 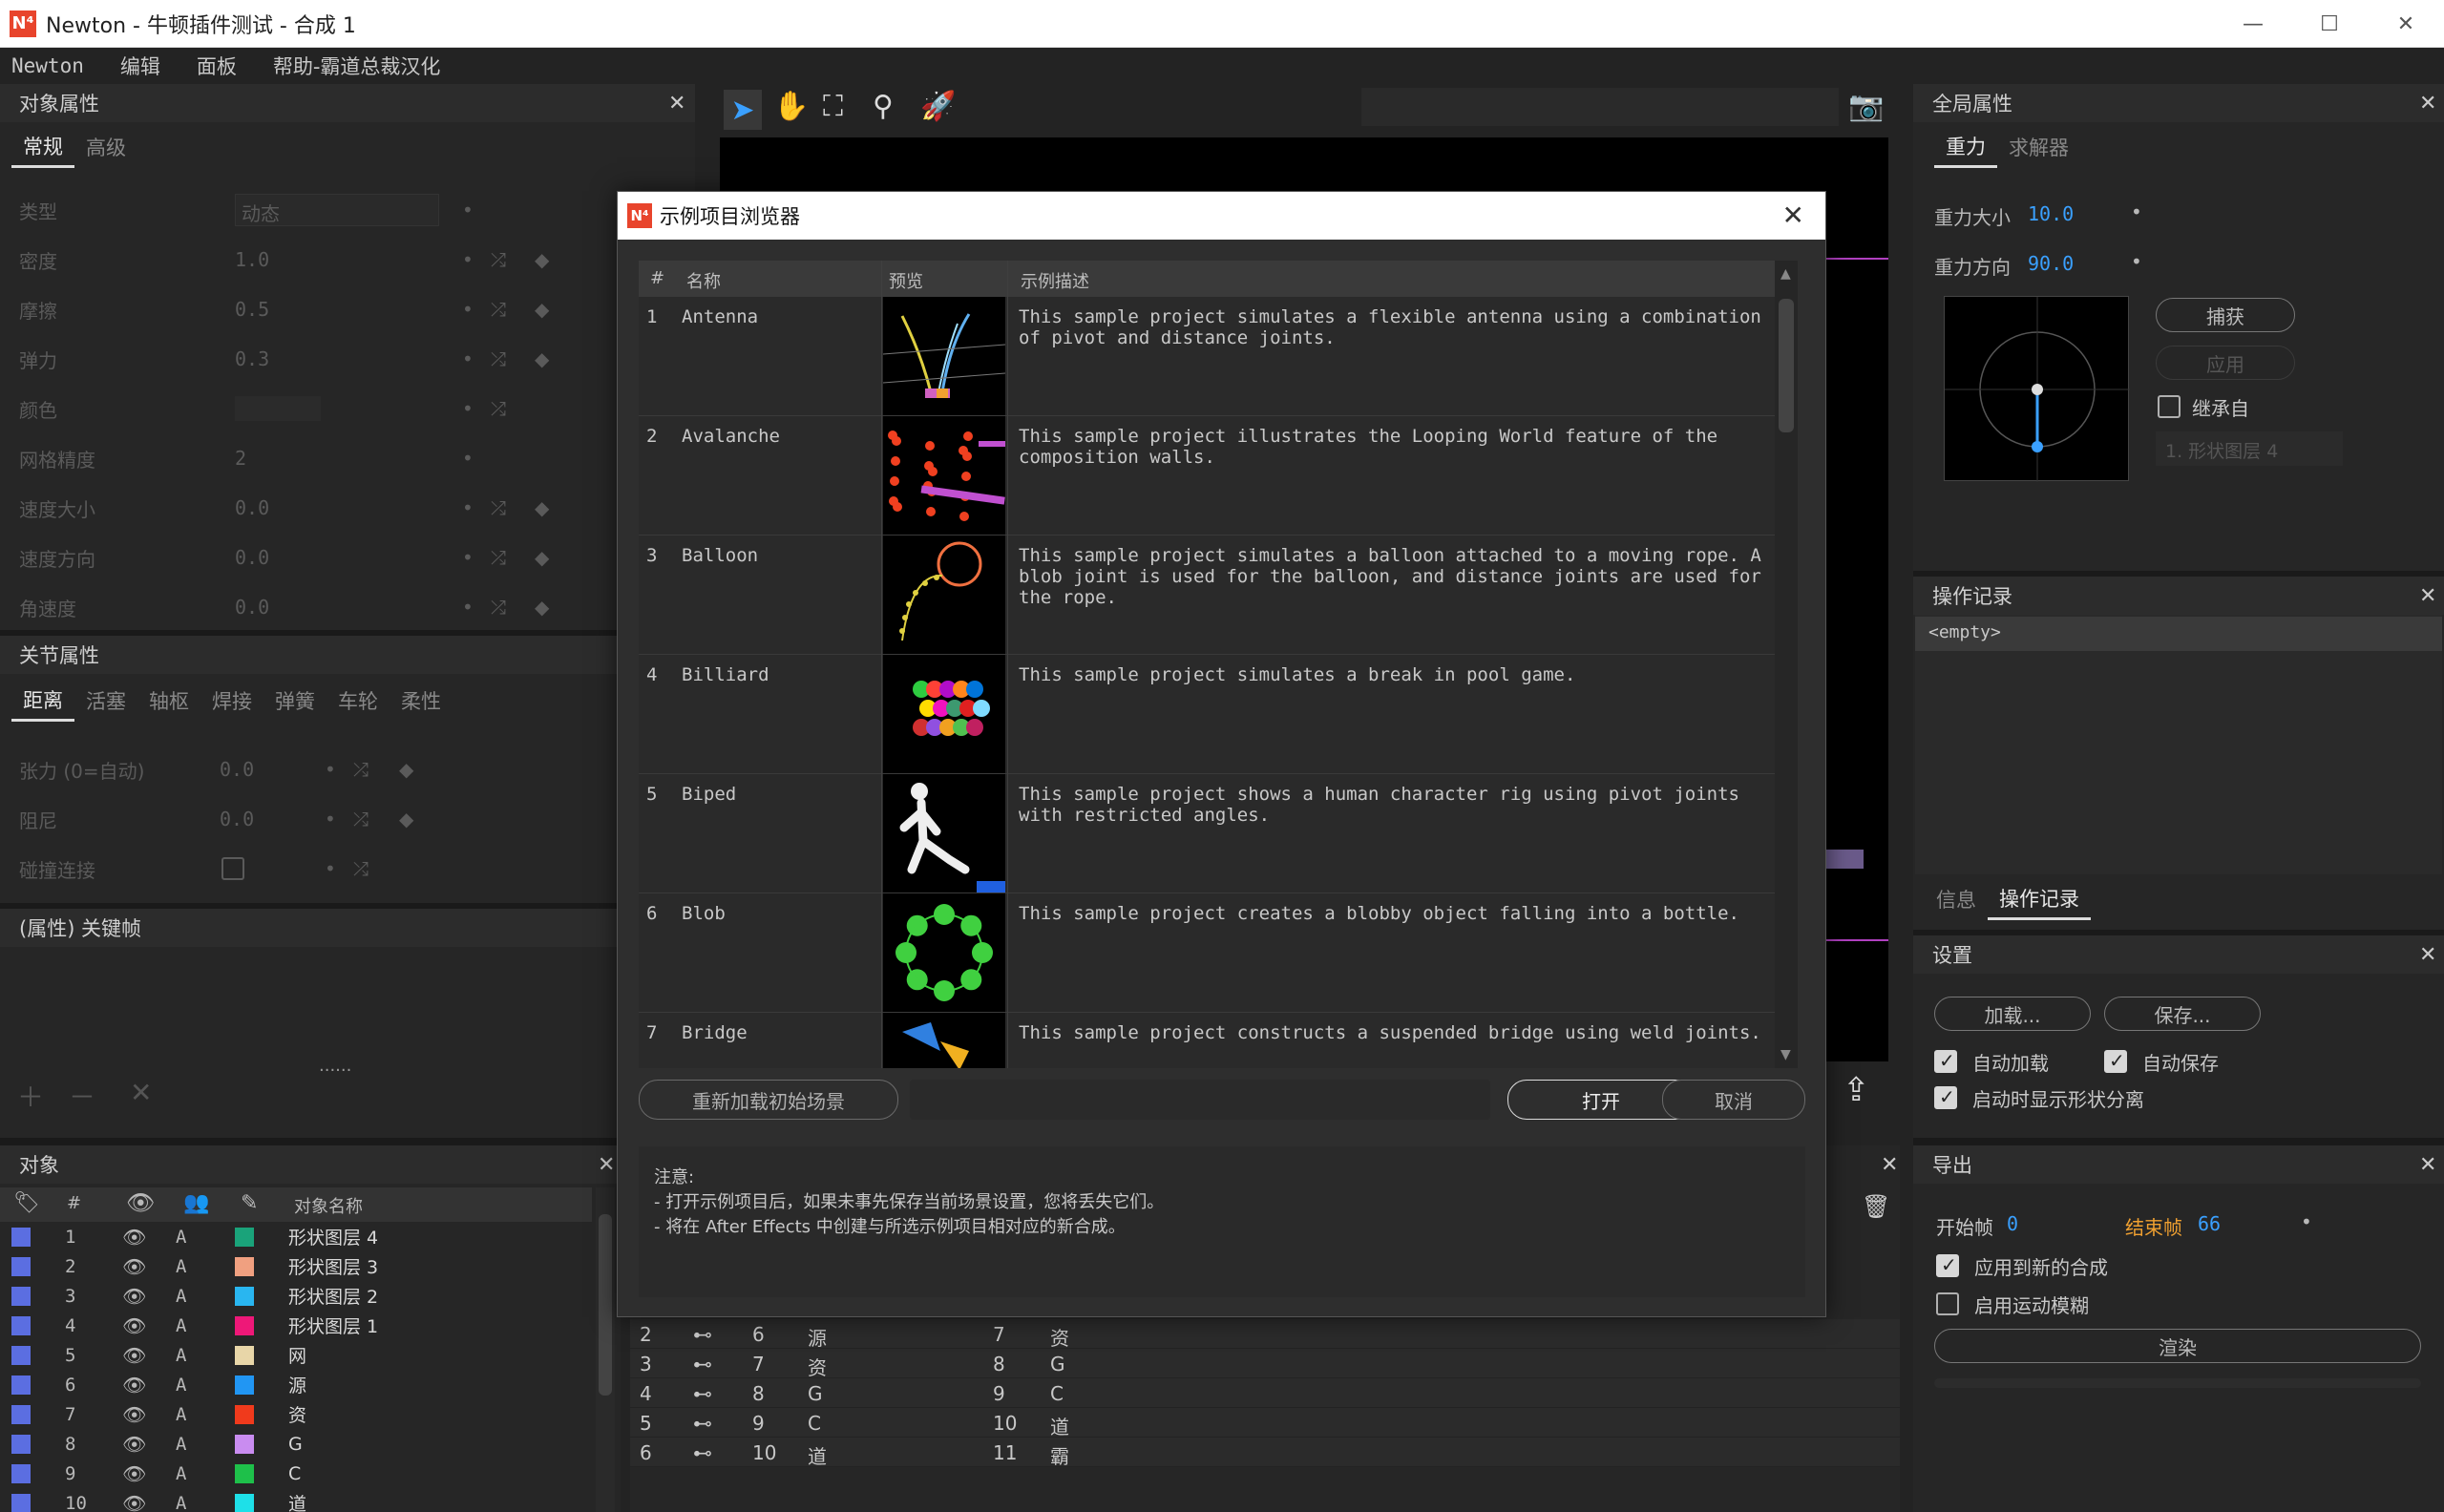 I want to click on table-row: 3 👁 A 形状图层 2, so click(x=296, y=1296).